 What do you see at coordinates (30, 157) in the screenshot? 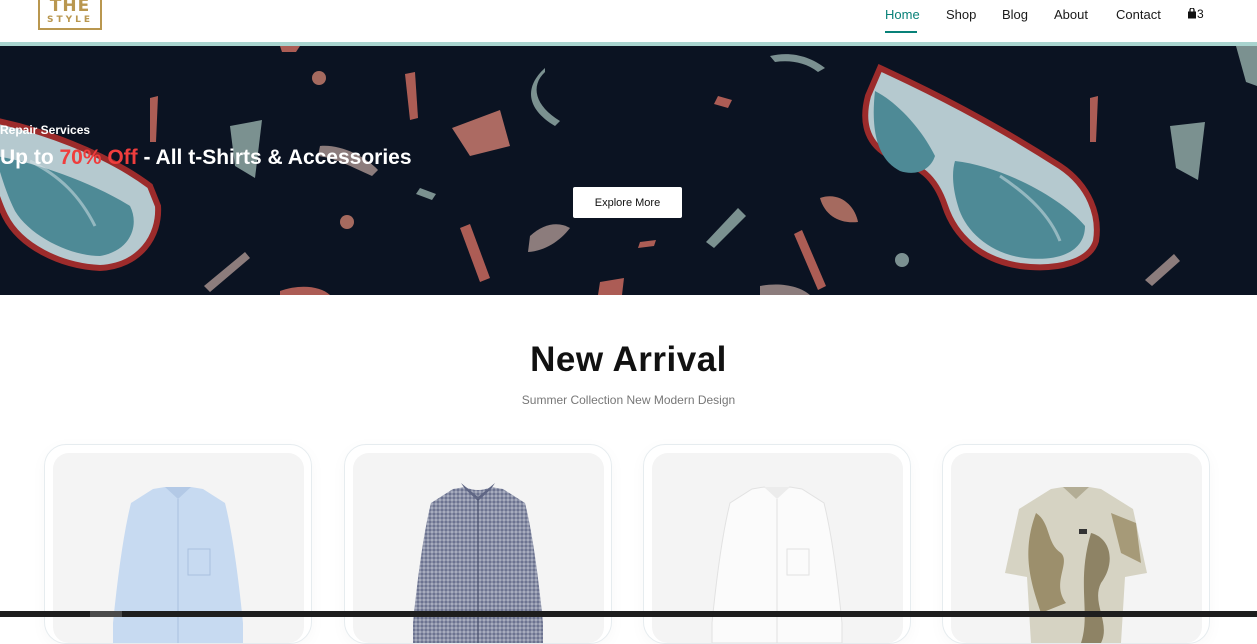
I see `headline-prefix: Up to` at bounding box center [30, 157].